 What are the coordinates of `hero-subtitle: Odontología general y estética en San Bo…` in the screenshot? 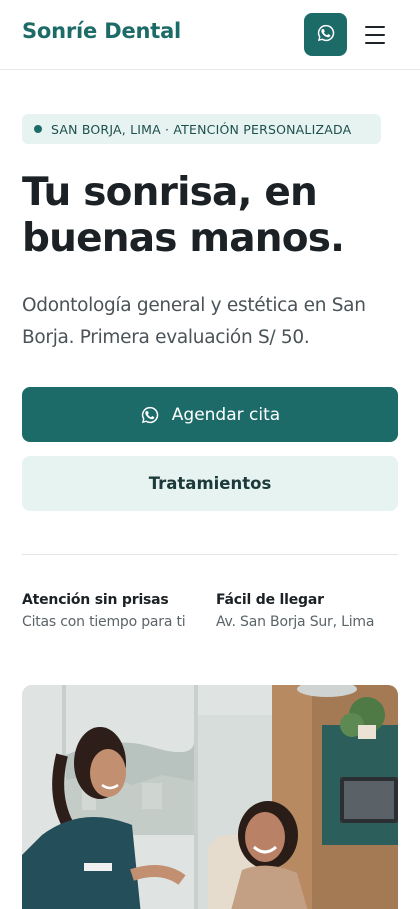 It's located at (194, 321).